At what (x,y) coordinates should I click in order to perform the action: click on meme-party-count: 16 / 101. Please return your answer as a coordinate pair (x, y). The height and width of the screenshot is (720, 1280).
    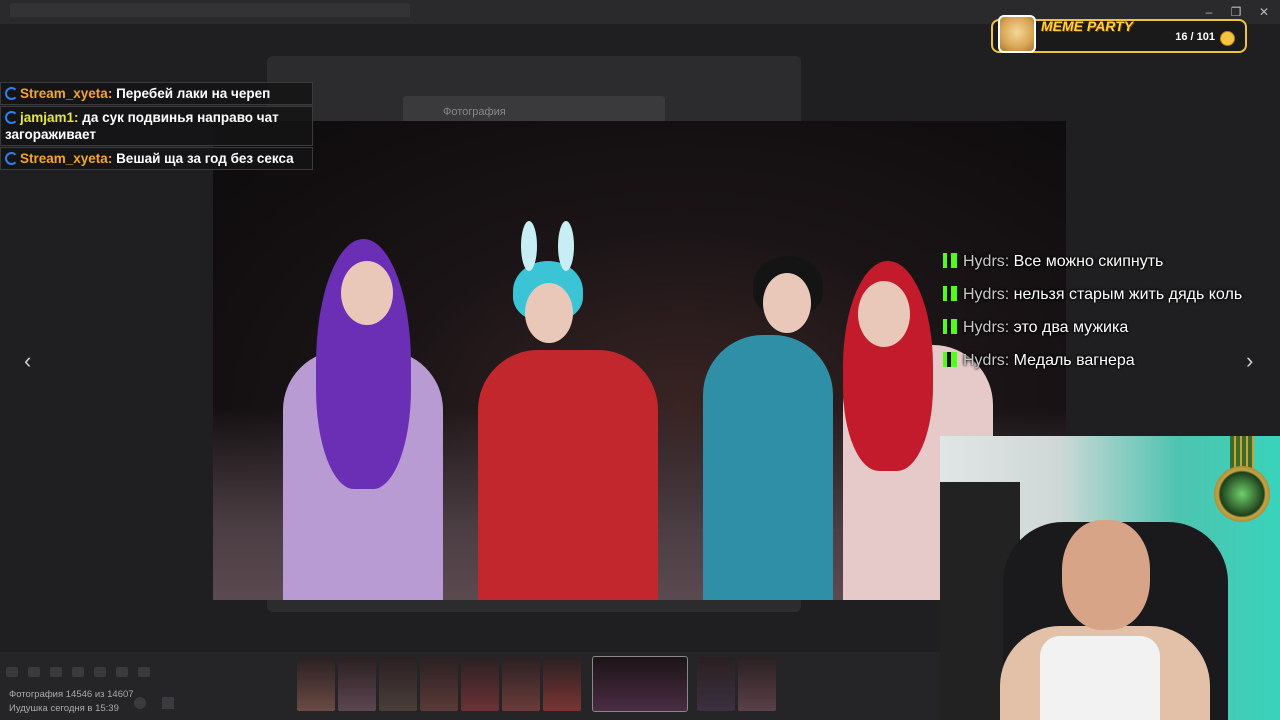
    Looking at the image, I should click on (1195, 37).